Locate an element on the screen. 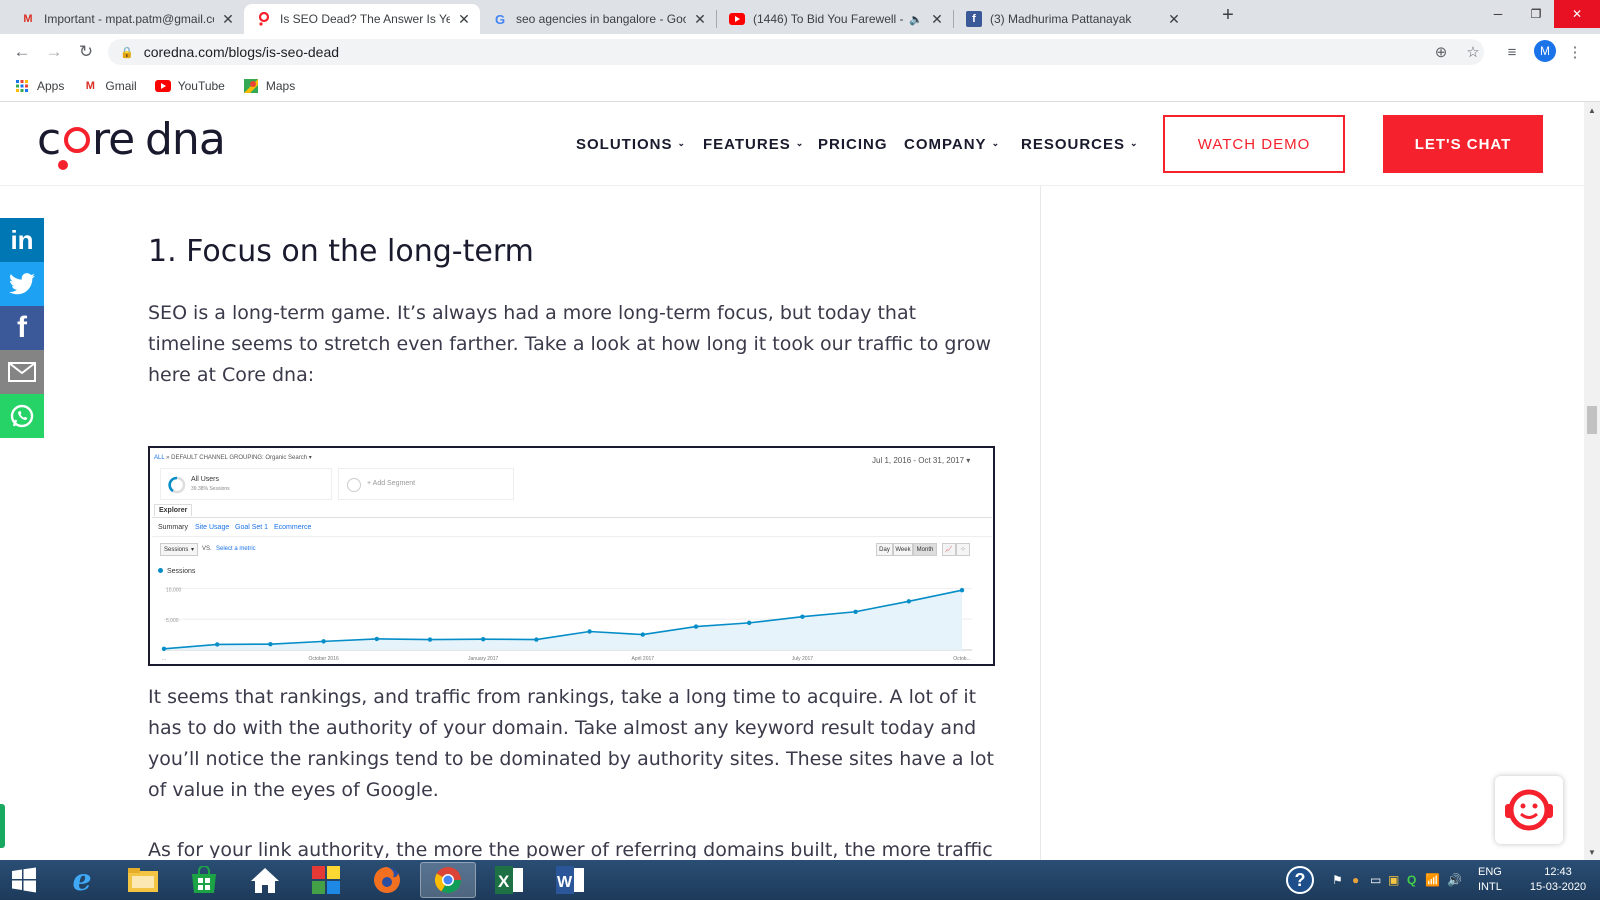  new-tab-button: + is located at coordinates (1228, 15).